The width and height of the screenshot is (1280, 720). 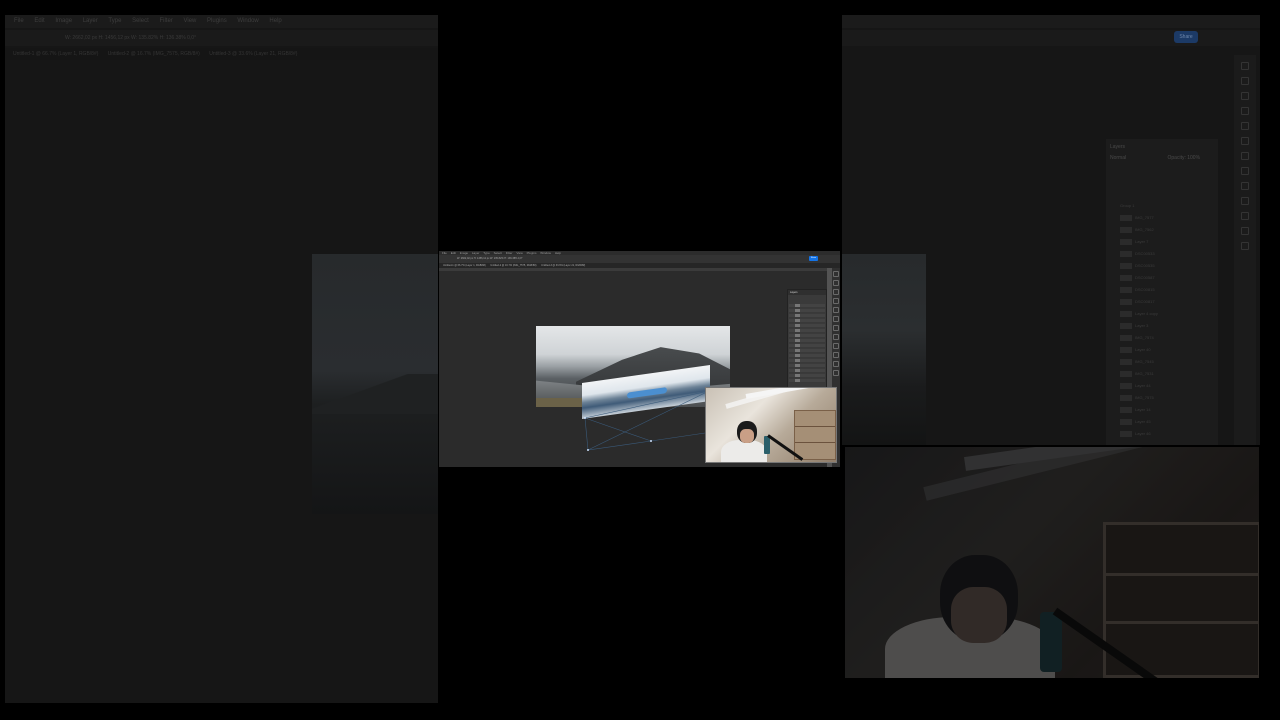 I want to click on layer-row: IMG_7575, so click(x=1162, y=398).